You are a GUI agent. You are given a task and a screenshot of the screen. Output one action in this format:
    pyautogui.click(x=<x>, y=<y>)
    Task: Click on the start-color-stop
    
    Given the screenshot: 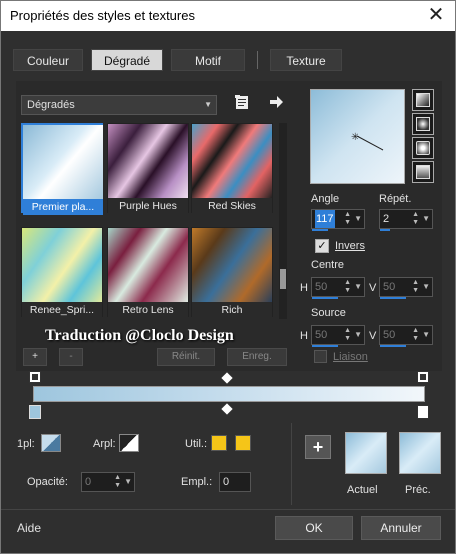 What is the action you would take?
    pyautogui.click(x=35, y=412)
    